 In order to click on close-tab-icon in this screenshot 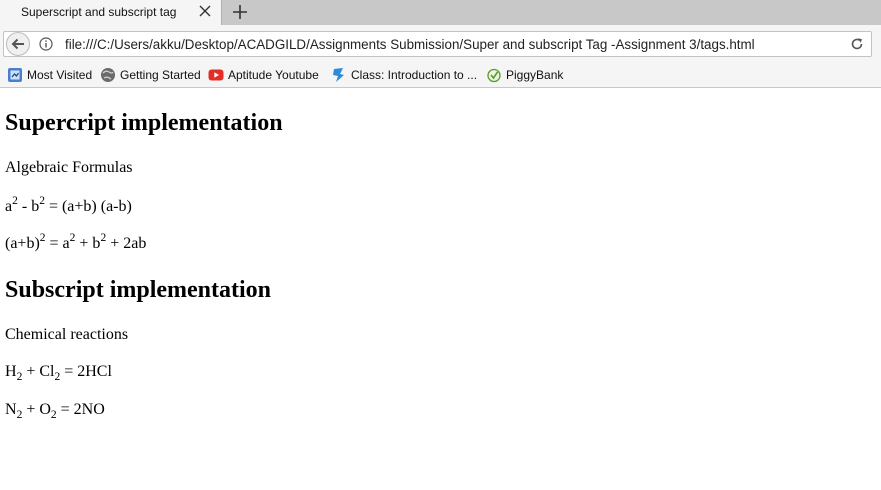, I will do `click(205, 11)`.